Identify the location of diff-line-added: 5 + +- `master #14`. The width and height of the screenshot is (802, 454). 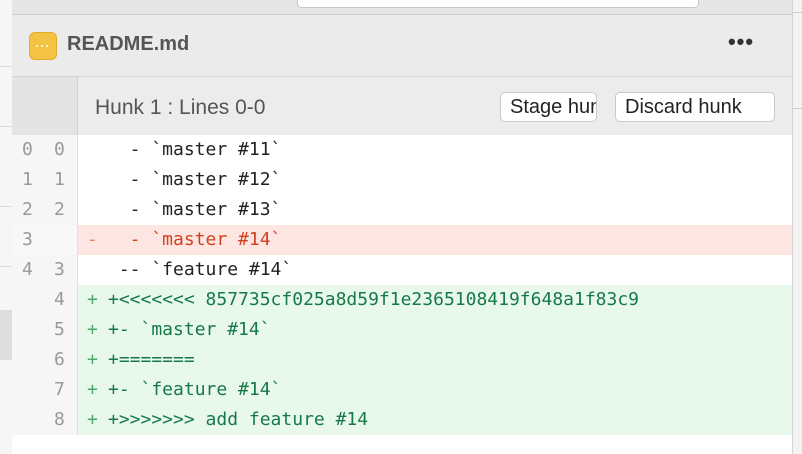
(402, 330).